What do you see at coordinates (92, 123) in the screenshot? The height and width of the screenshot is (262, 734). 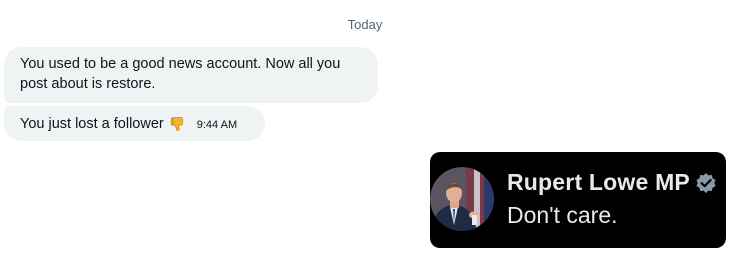 I see `message-text: You just lost a follower` at bounding box center [92, 123].